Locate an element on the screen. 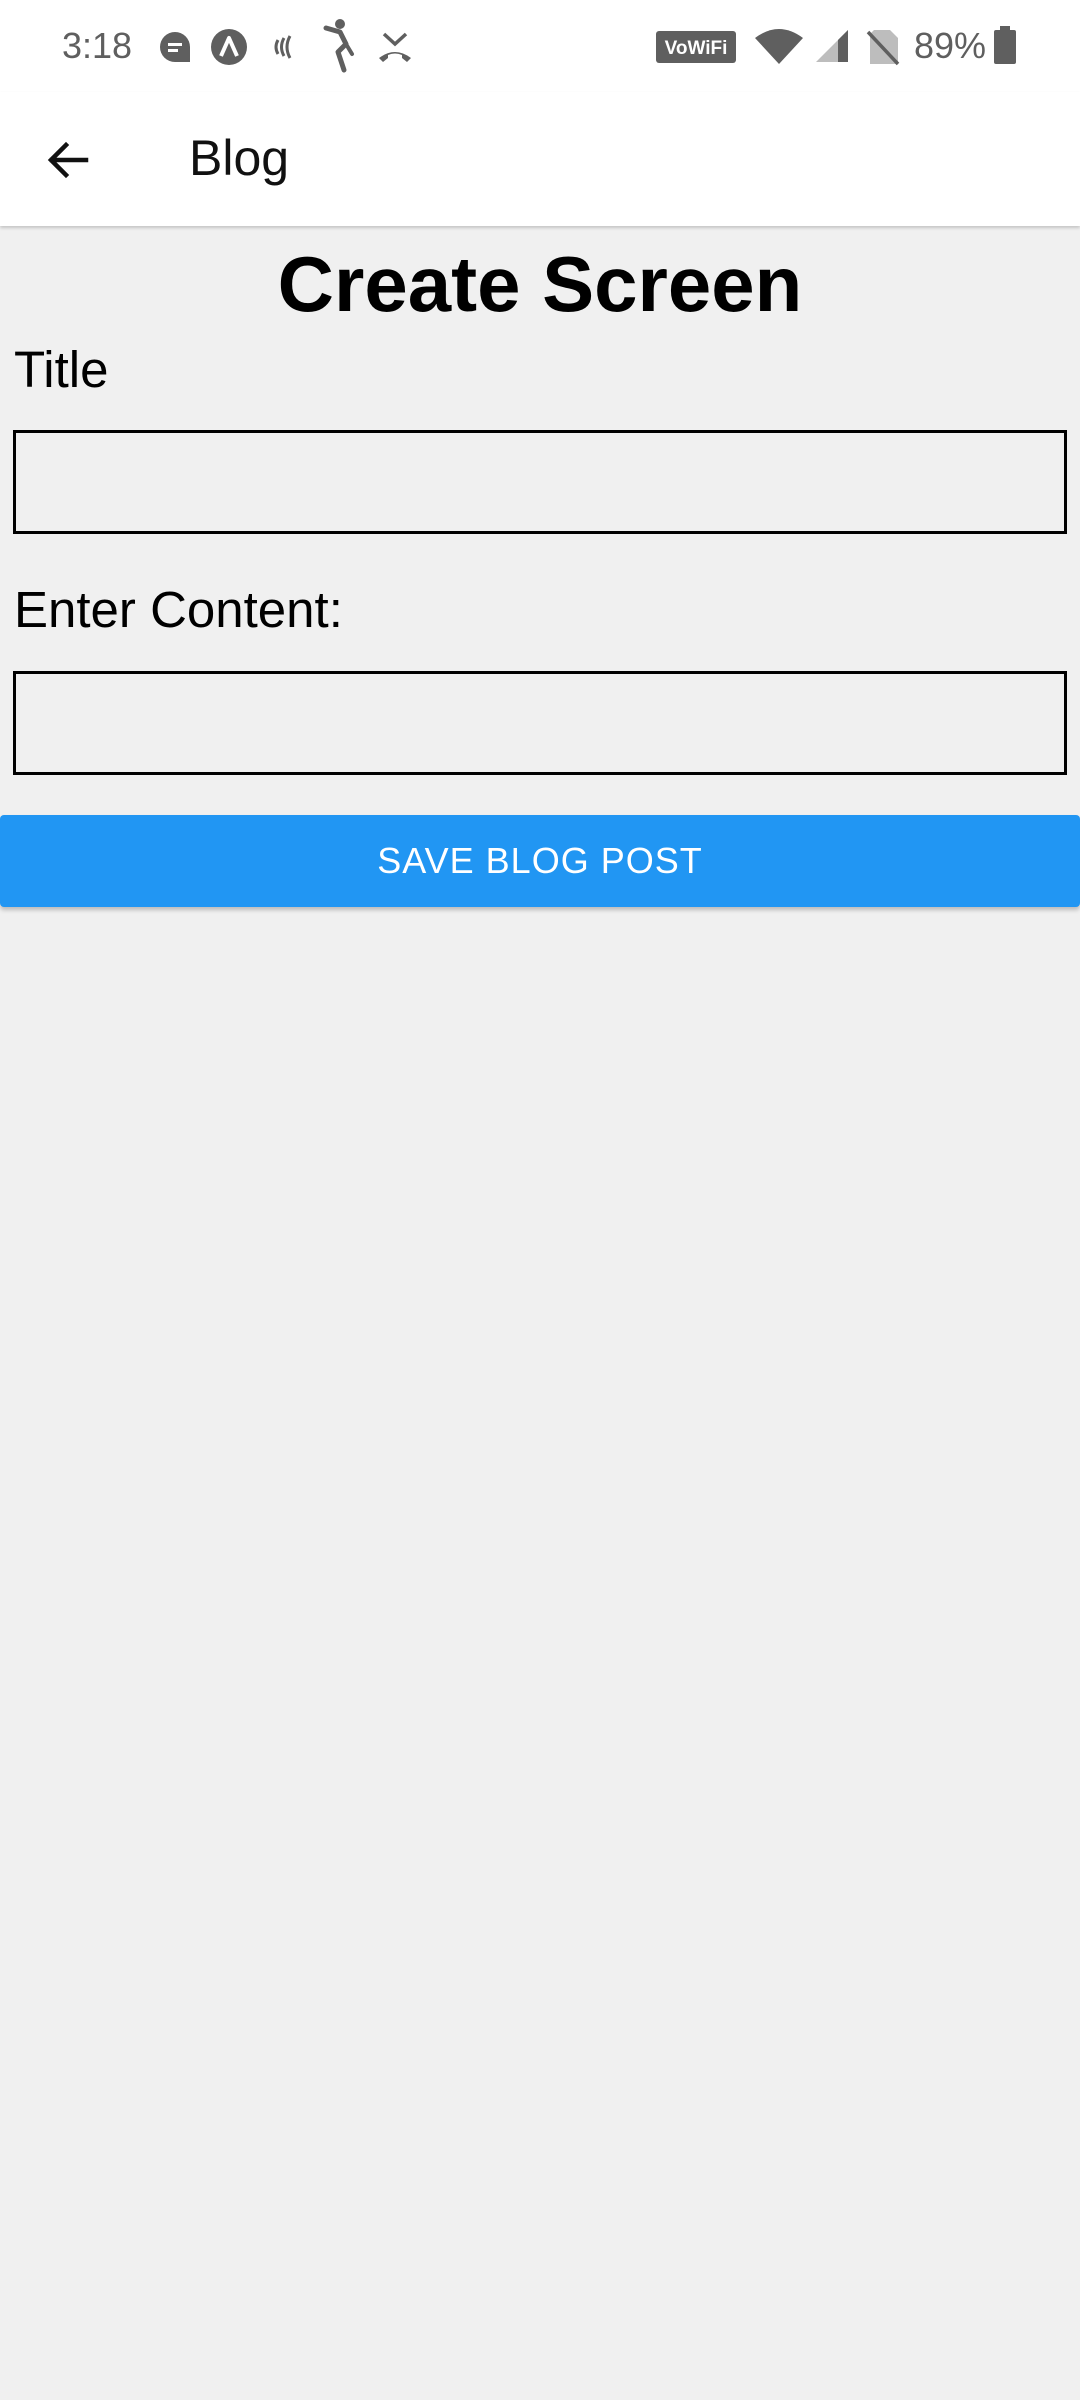 This screenshot has height=2400, width=1080. content-input is located at coordinates (540, 723).